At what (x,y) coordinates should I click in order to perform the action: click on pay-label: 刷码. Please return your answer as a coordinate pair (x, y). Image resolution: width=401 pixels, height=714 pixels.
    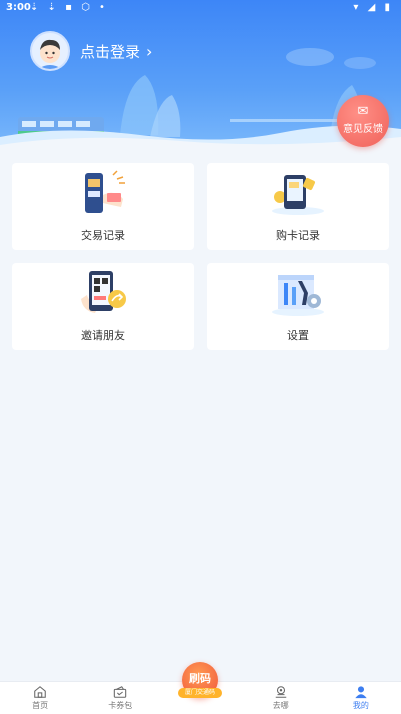
    Looking at the image, I should click on (200, 678).